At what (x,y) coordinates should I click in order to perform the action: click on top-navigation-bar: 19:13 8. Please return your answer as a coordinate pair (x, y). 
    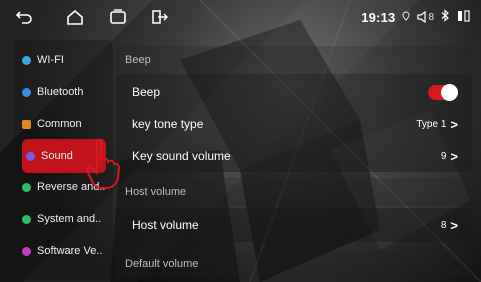
    Looking at the image, I should click on (240, 17).